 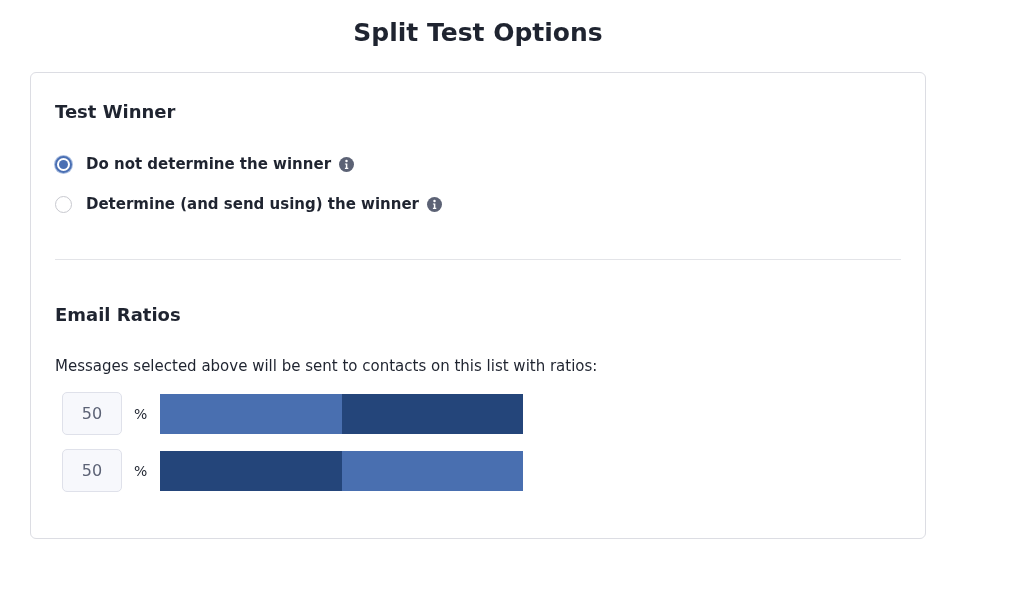 What do you see at coordinates (478, 33) in the screenshot?
I see `page-title: Split Test Options` at bounding box center [478, 33].